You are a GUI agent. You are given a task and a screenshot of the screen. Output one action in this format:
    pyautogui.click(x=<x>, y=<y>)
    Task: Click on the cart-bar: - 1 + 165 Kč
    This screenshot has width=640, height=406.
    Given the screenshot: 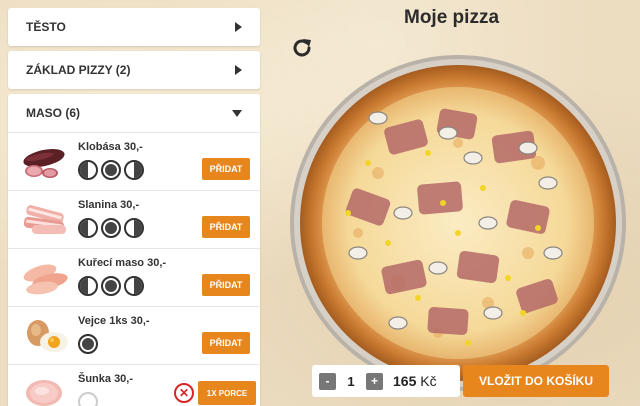 What is the action you would take?
    pyautogui.click(x=386, y=381)
    